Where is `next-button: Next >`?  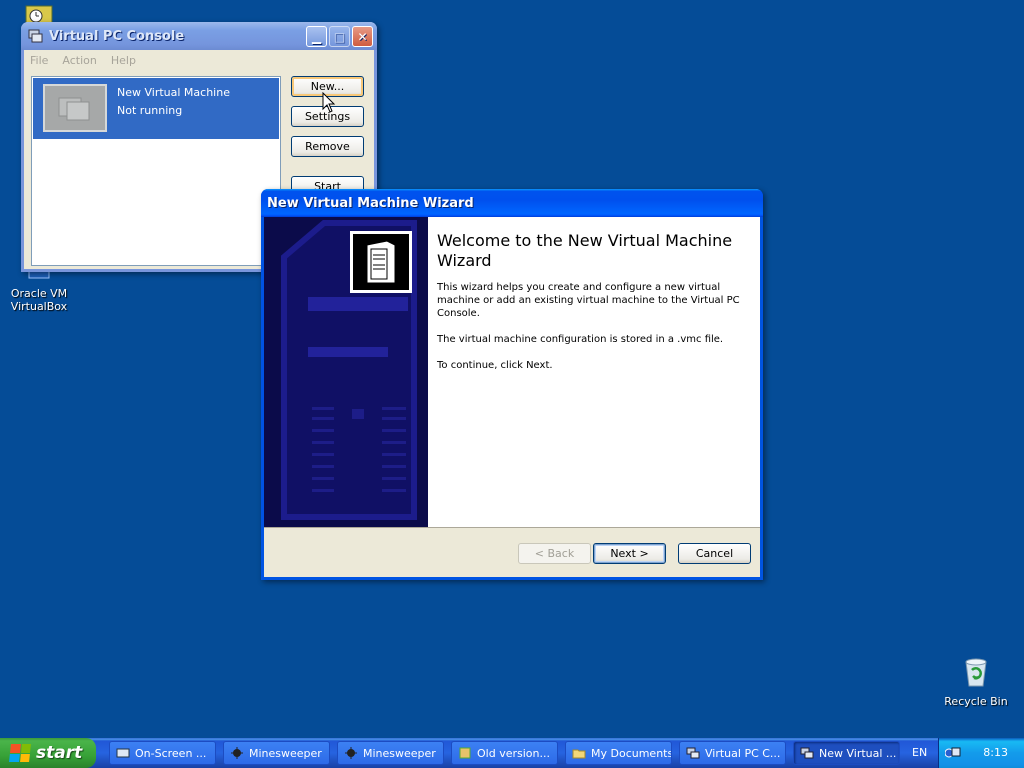
next-button: Next > is located at coordinates (629, 553).